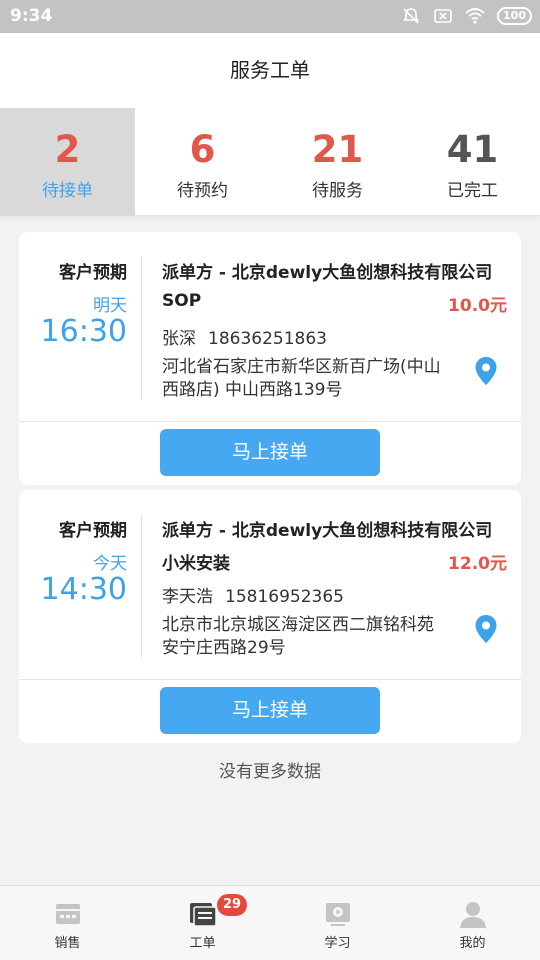 The width and height of the screenshot is (540, 960). What do you see at coordinates (514, 16) in the screenshot?
I see `battery-icon: 100` at bounding box center [514, 16].